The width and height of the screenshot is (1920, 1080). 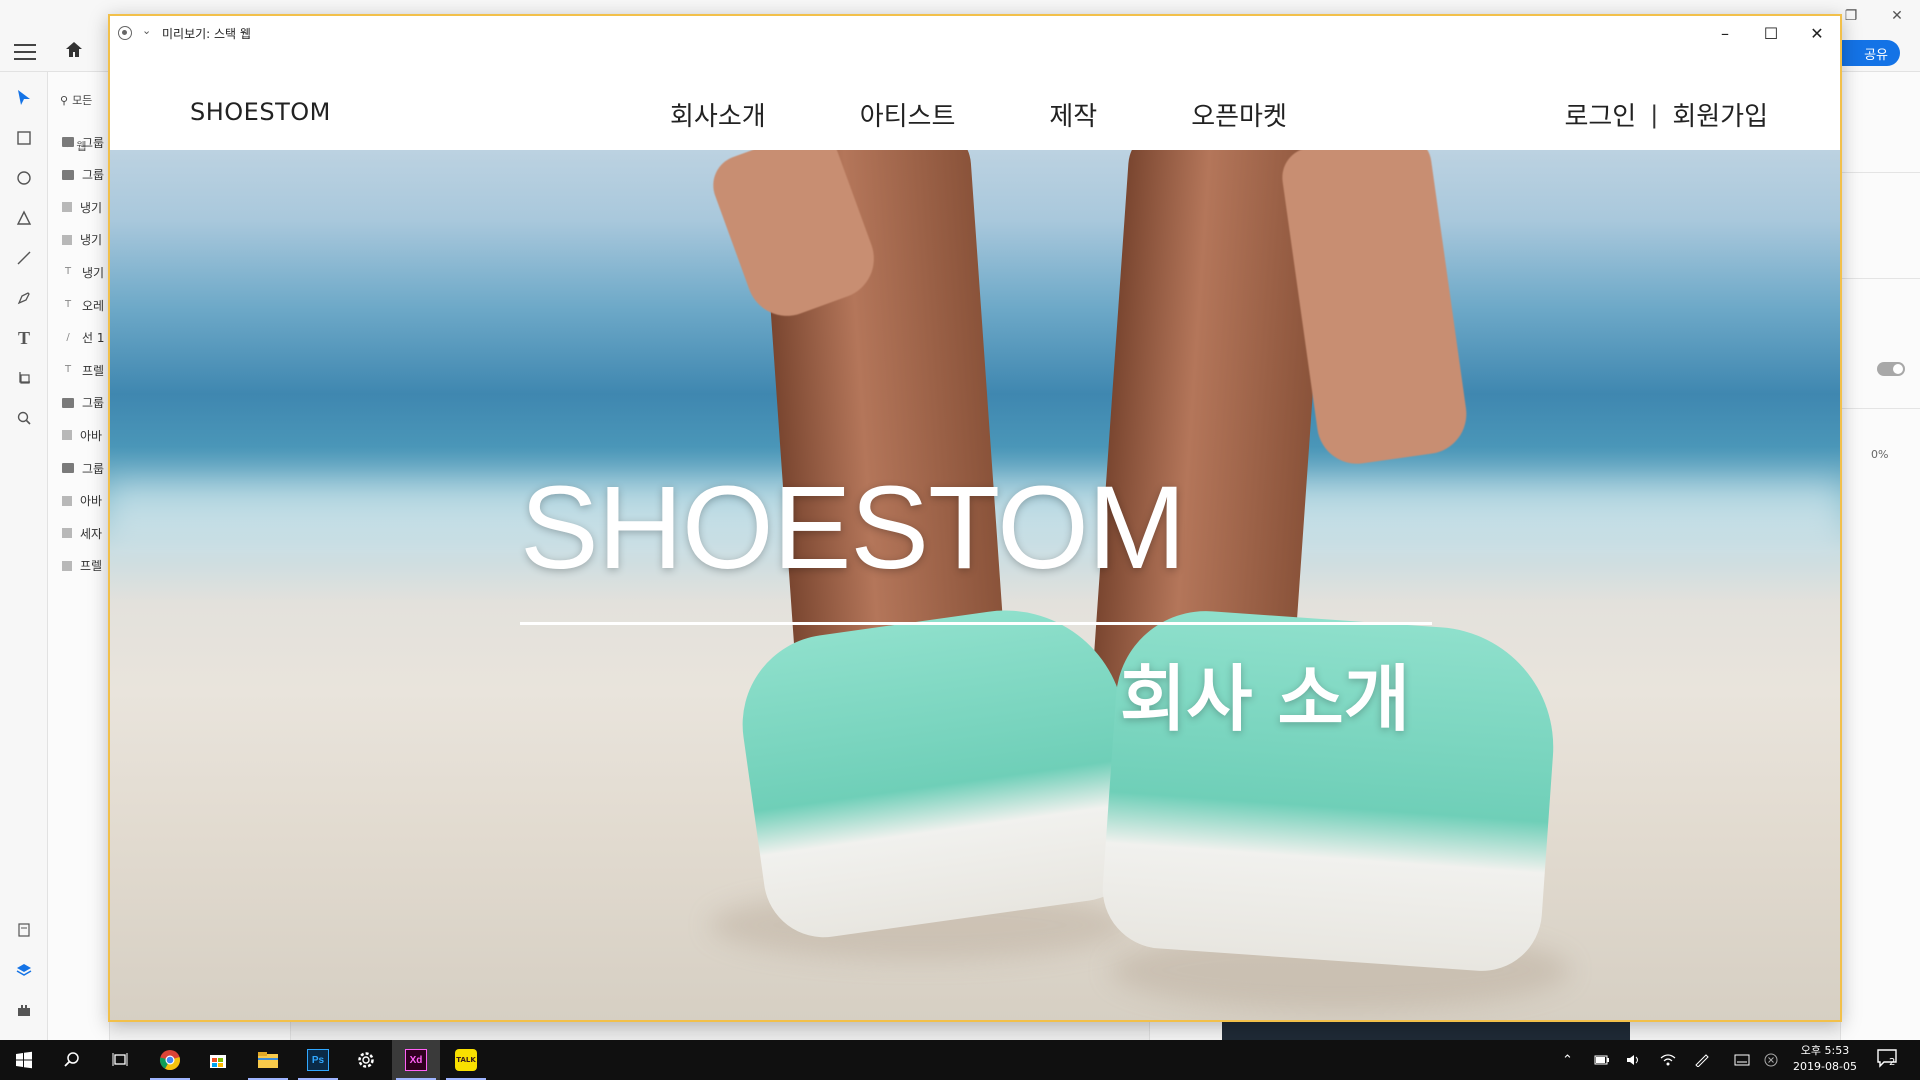 What do you see at coordinates (976, 623) in the screenshot?
I see `hero-divider` at bounding box center [976, 623].